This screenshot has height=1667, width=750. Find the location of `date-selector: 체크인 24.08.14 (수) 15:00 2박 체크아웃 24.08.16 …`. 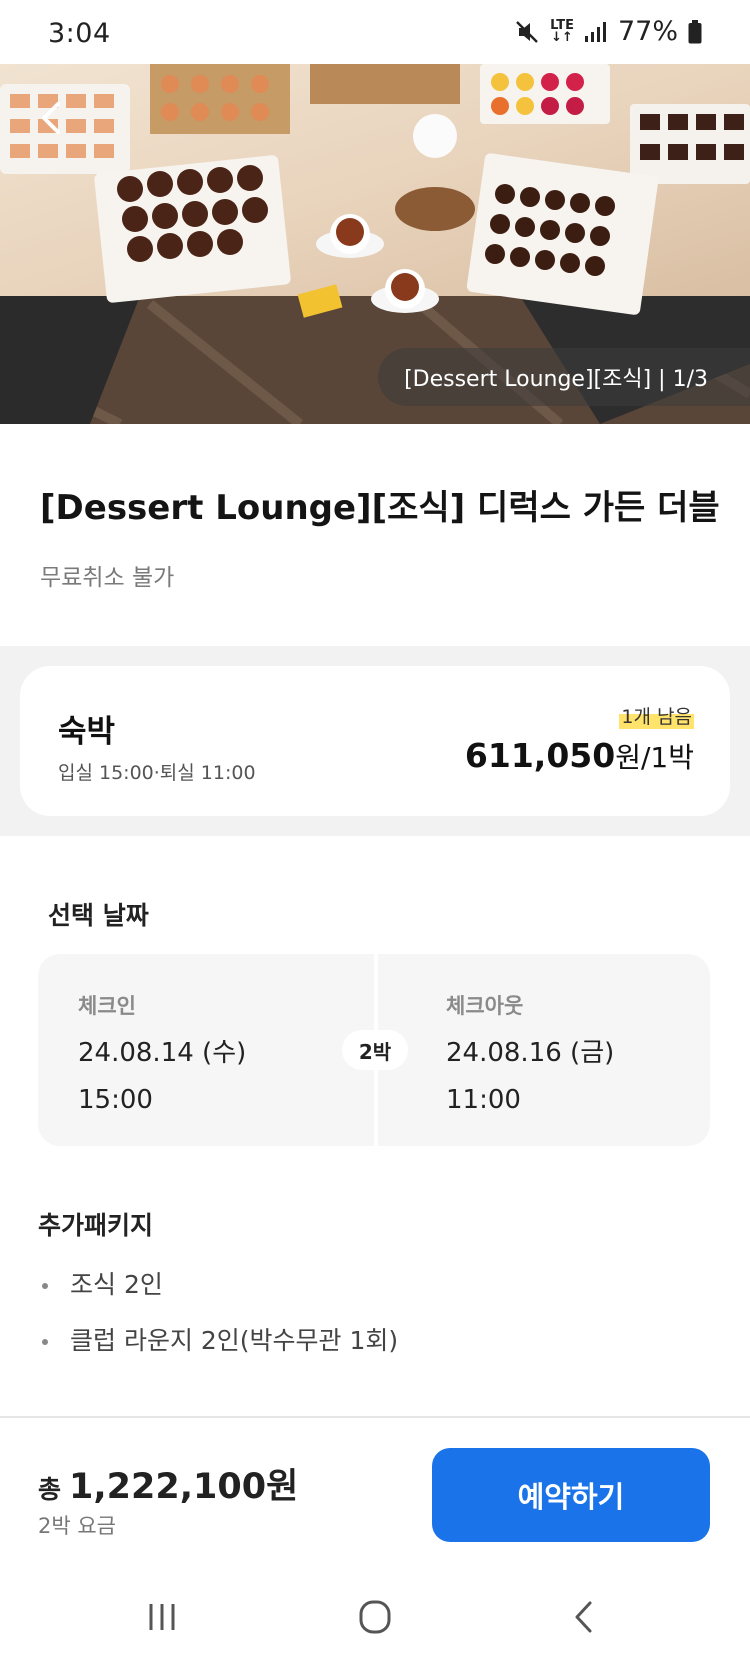

date-selector: 체크인 24.08.14 (수) 15:00 2박 체크아웃 24.08.16 … is located at coordinates (374, 1050).